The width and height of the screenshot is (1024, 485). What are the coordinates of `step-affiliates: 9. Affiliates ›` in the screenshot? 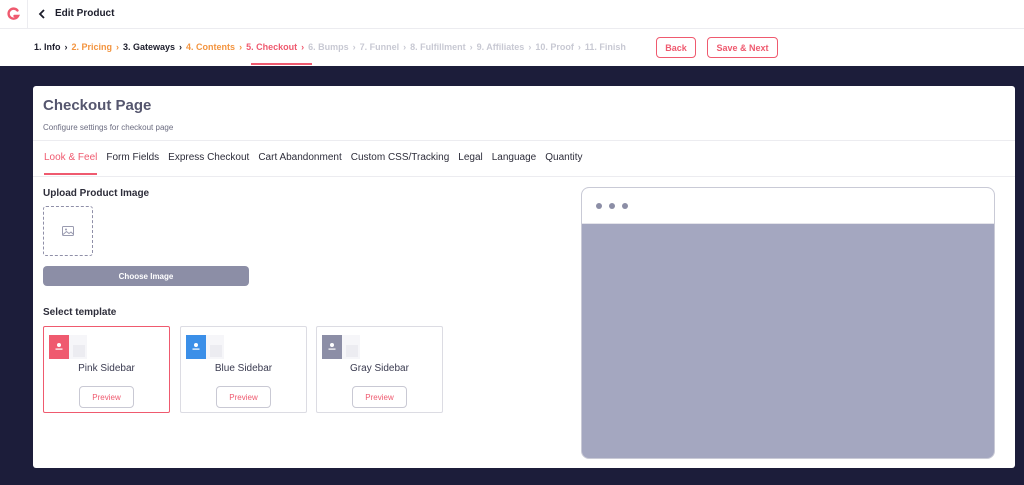 It's located at (506, 47).